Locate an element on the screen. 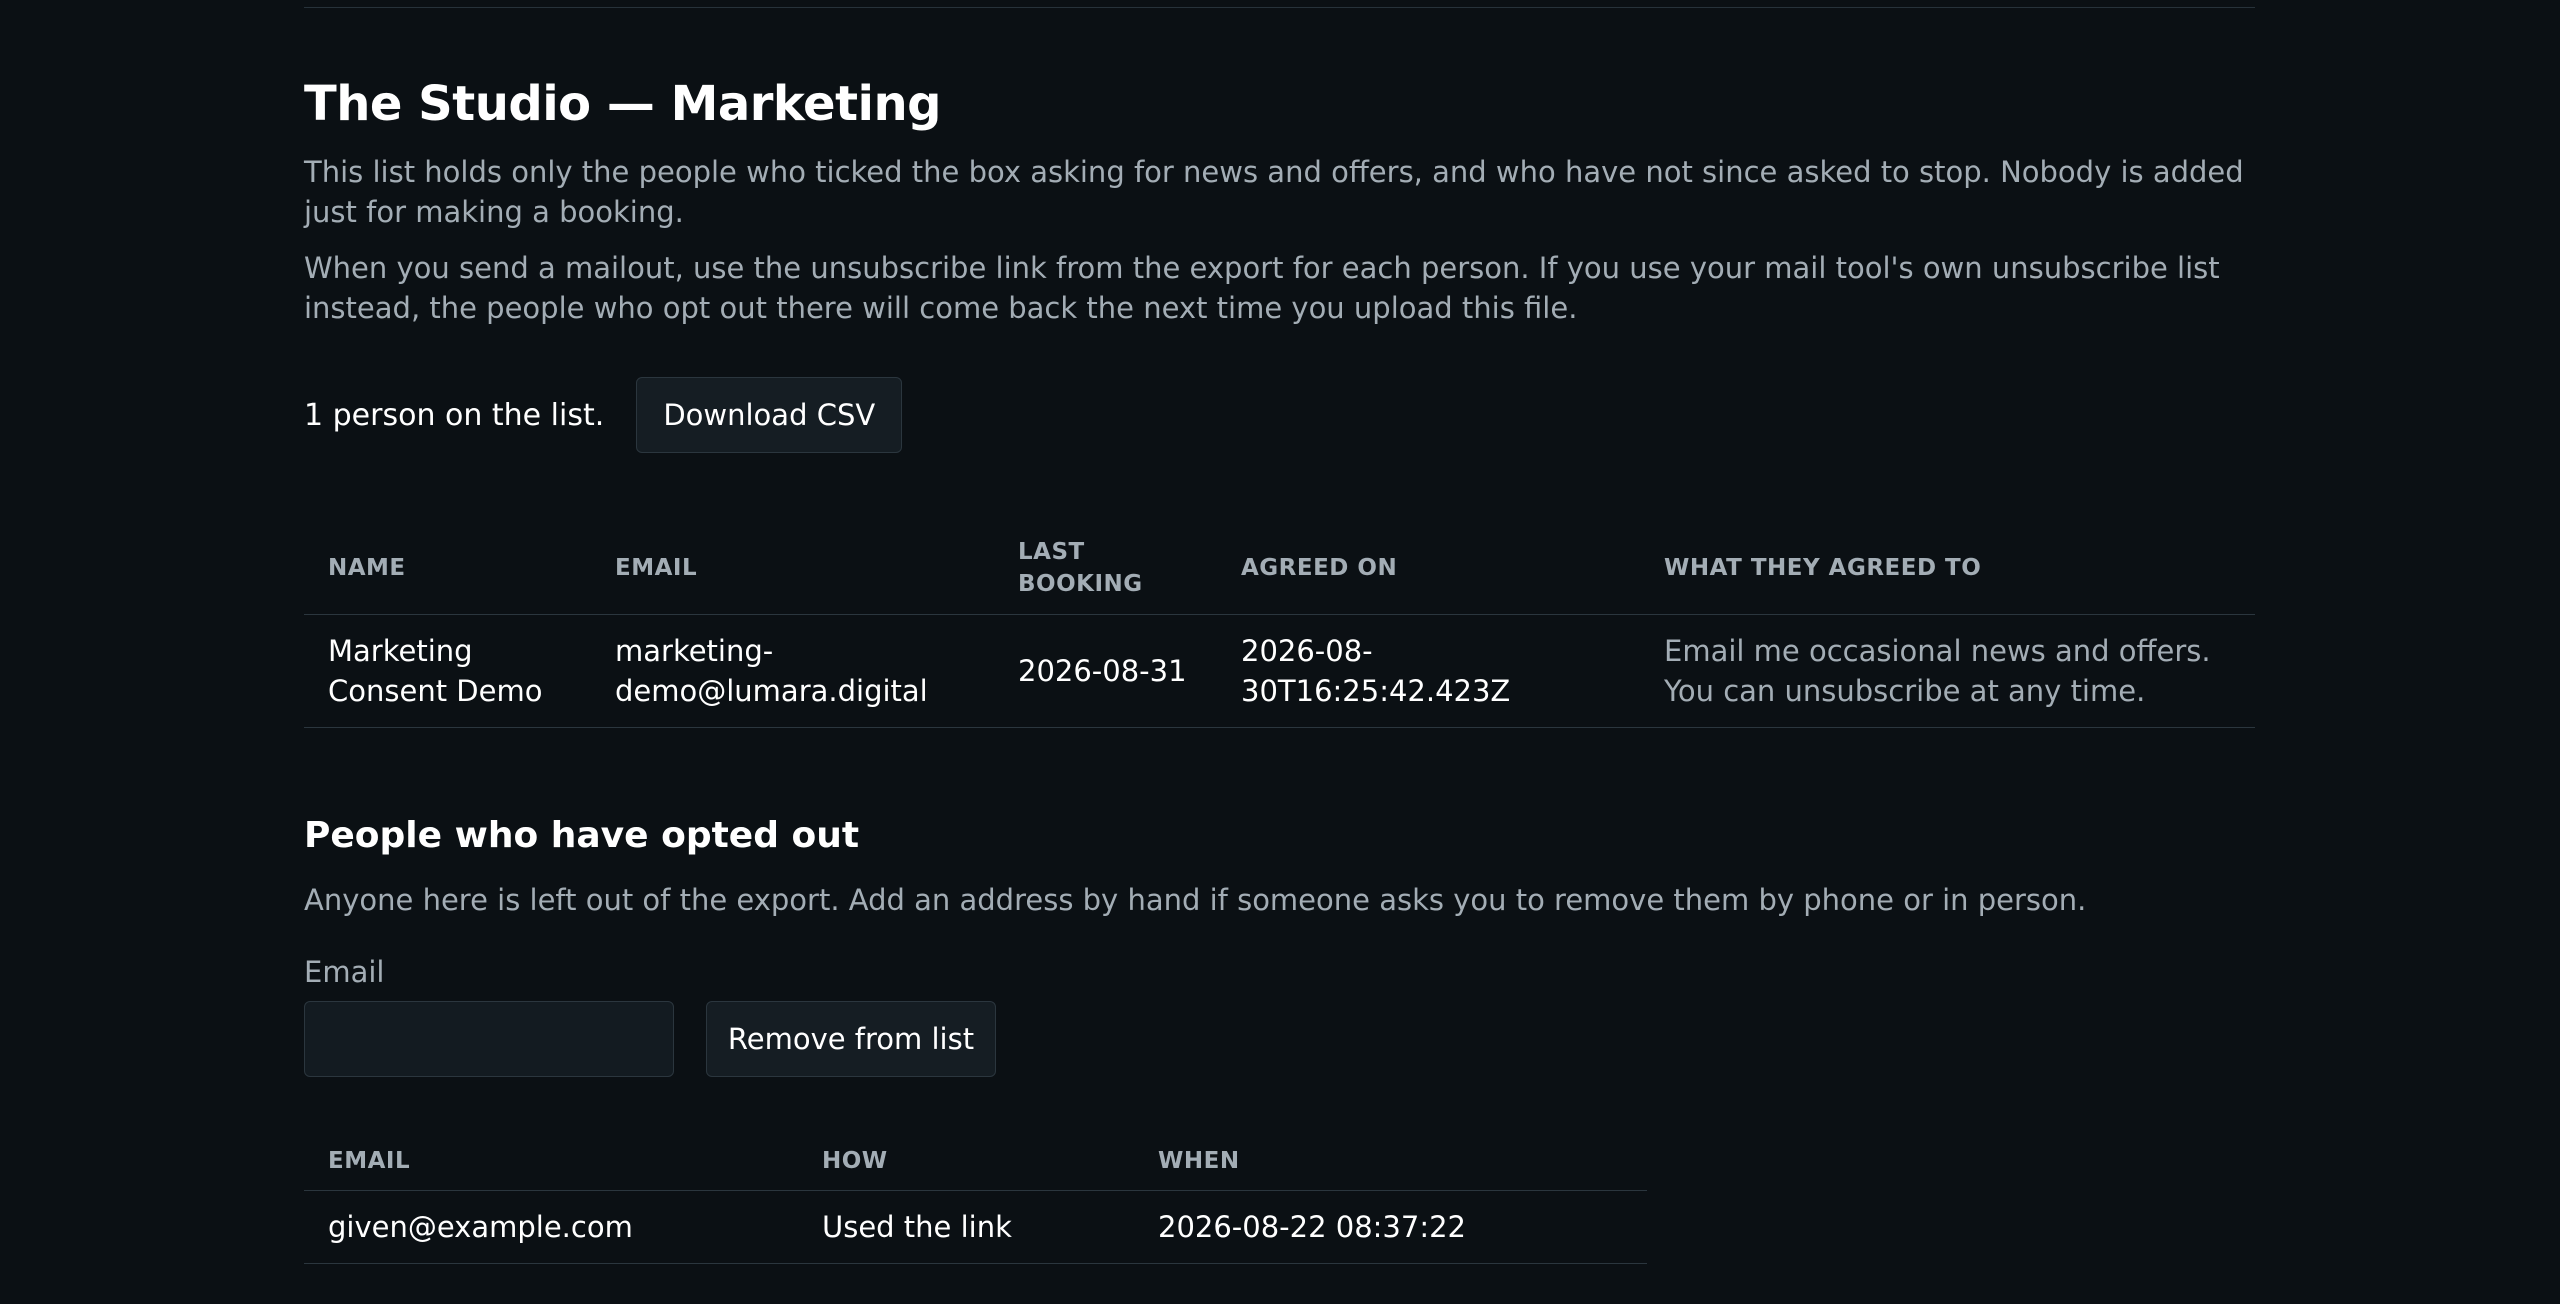 The image size is (2560, 1304). column-header-agreed-on: Agreed on is located at coordinates (1319, 567).